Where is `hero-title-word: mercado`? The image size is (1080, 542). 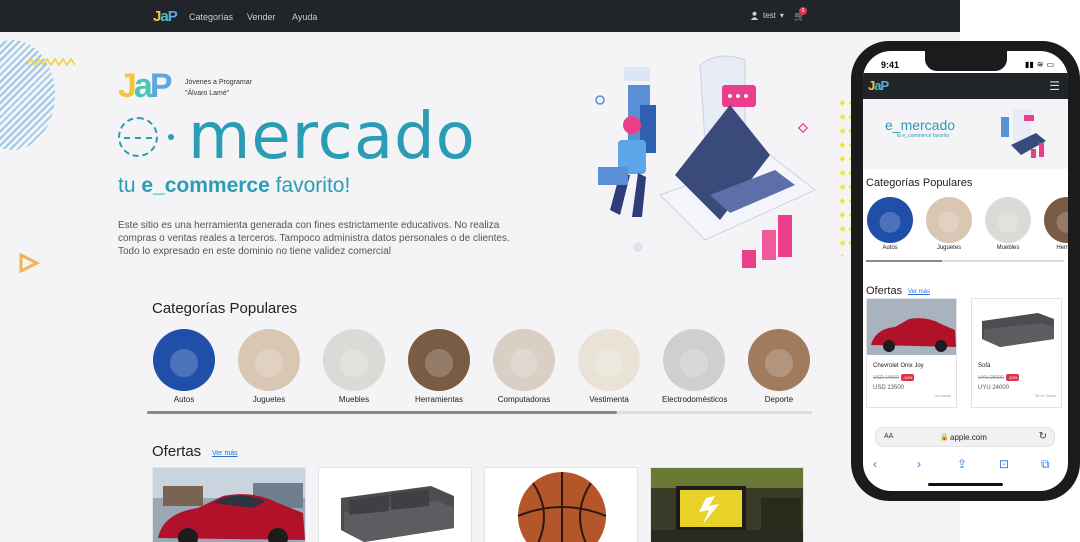 hero-title-word: mercado is located at coordinates (332, 137).